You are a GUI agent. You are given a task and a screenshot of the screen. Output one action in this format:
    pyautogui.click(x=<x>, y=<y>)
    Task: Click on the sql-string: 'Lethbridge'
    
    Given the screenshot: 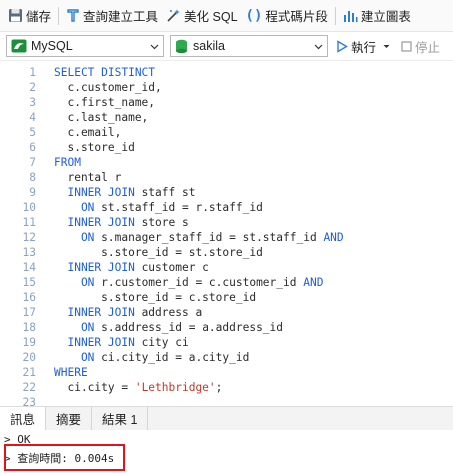 What is the action you would take?
    pyautogui.click(x=175, y=387)
    